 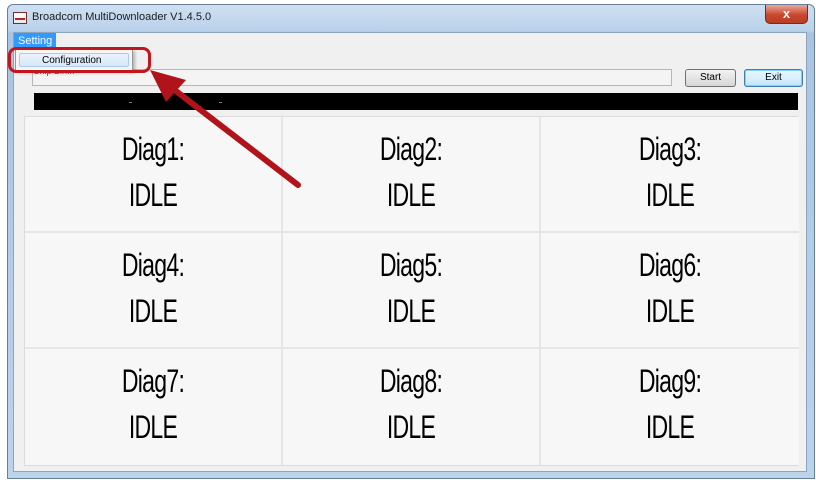 What do you see at coordinates (670, 291) in the screenshot?
I see `diag-cell-6: Diag6: IDLE` at bounding box center [670, 291].